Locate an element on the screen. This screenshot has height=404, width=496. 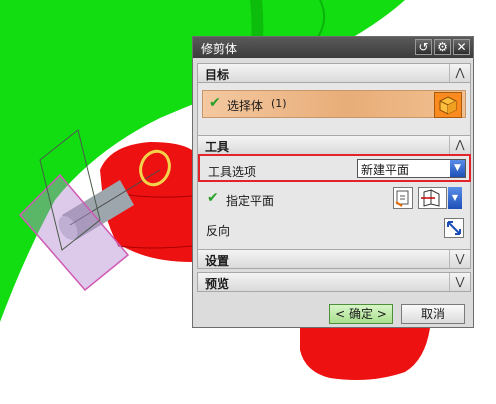
dialog-titlebar: 修剪体 ↺ ⚙ ✕ is located at coordinates (333, 47).